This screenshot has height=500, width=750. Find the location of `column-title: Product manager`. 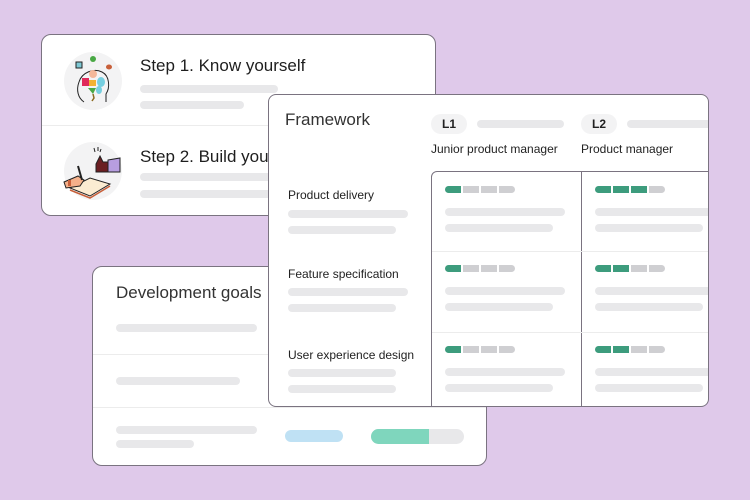

column-title: Product manager is located at coordinates (627, 149).